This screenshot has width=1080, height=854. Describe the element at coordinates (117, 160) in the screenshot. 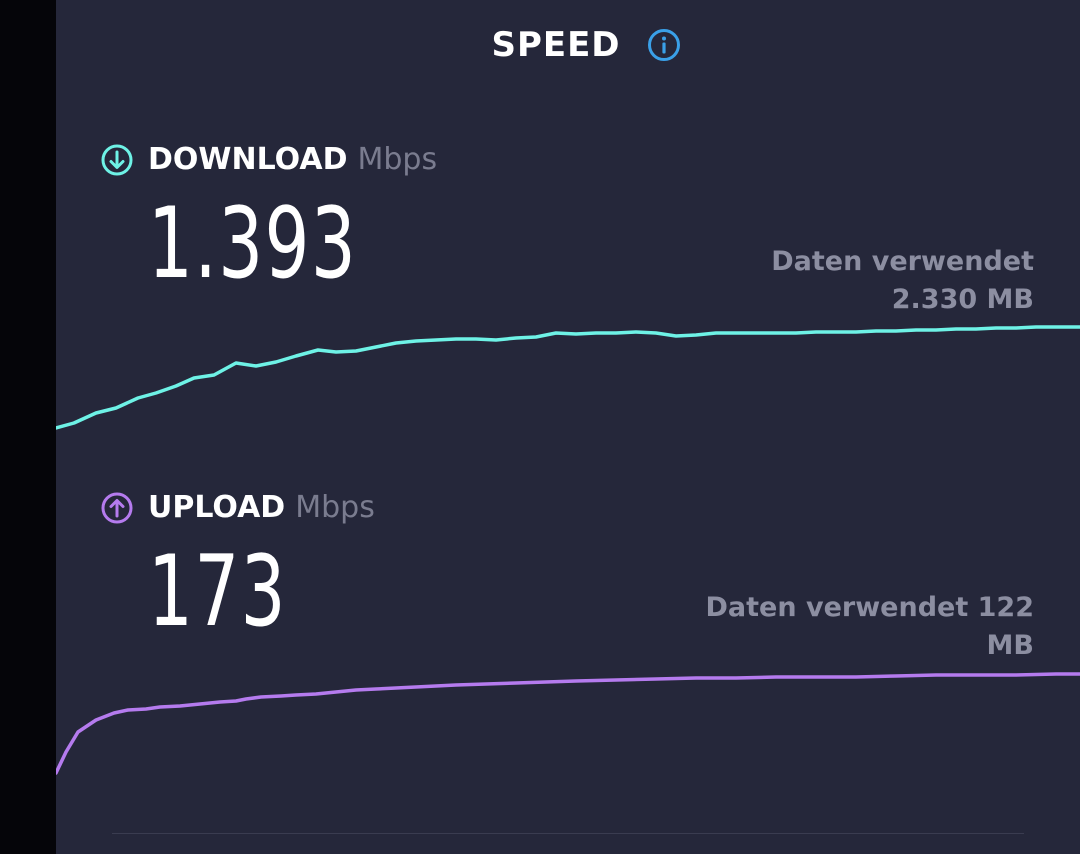

I see `arrow-down-circle-icon` at that location.